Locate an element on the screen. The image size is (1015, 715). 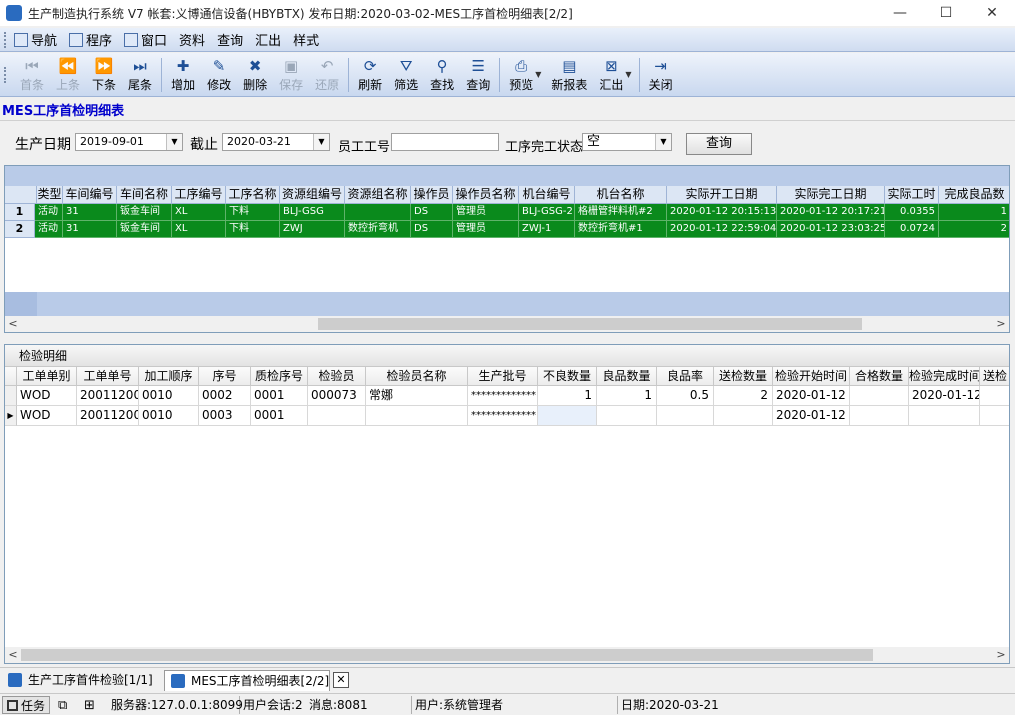
save-button: ▣ 保存 is located at coordinates (291, 75).